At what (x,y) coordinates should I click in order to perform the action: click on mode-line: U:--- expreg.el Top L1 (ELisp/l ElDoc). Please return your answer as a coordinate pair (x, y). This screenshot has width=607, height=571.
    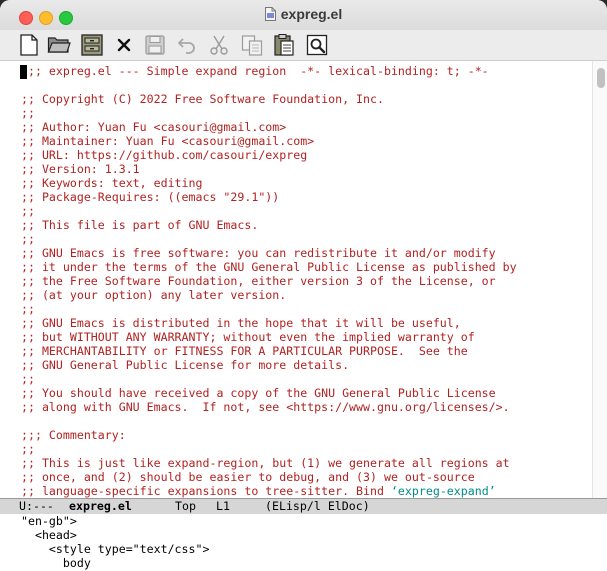
    Looking at the image, I should click on (303, 506).